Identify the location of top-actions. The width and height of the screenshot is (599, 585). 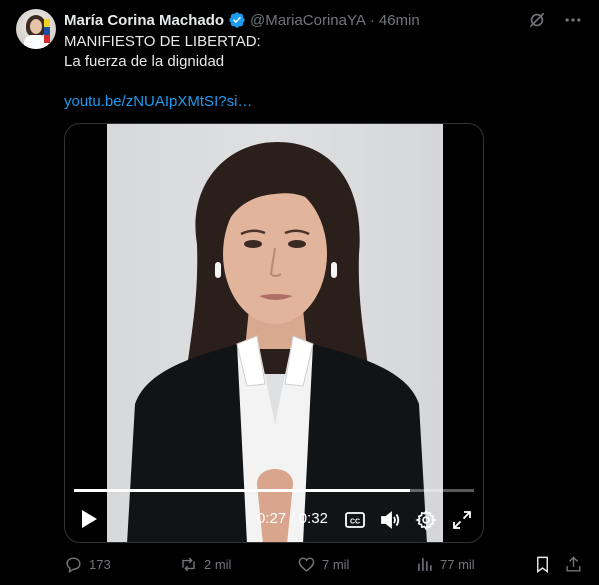
(555, 20).